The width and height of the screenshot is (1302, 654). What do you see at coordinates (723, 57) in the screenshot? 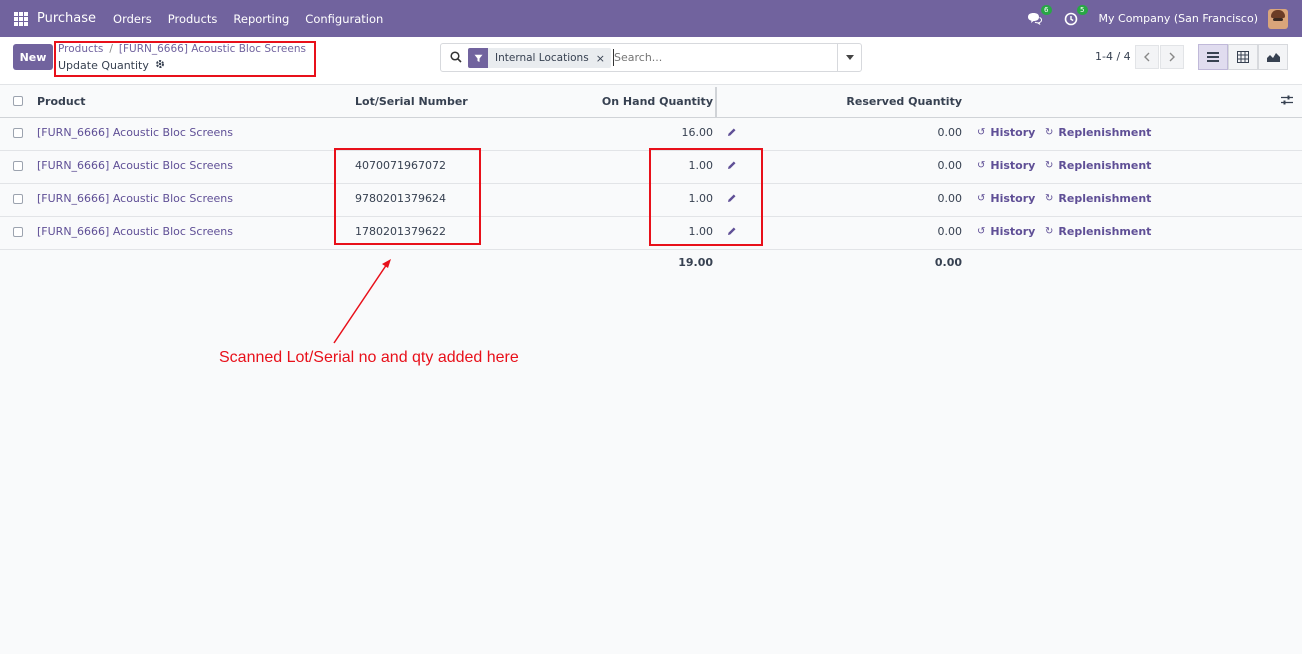
I see `search-input` at bounding box center [723, 57].